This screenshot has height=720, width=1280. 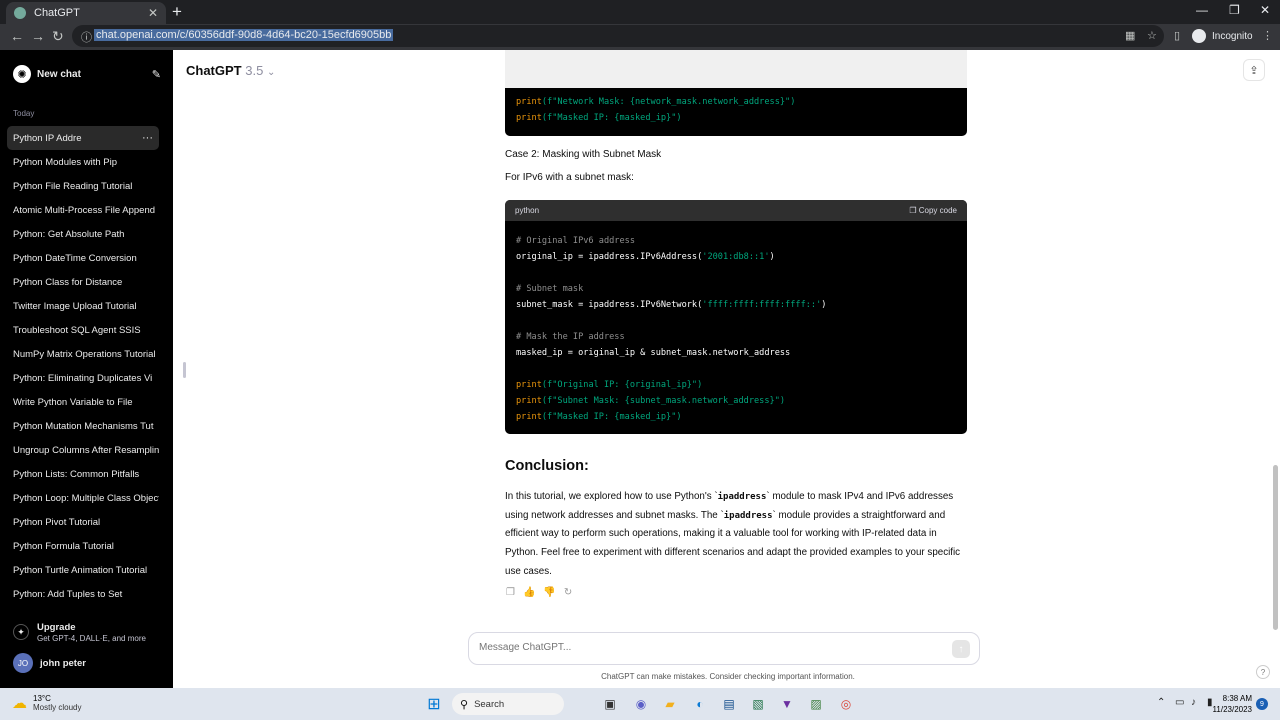 I want to click on message-input, so click(x=699, y=647).